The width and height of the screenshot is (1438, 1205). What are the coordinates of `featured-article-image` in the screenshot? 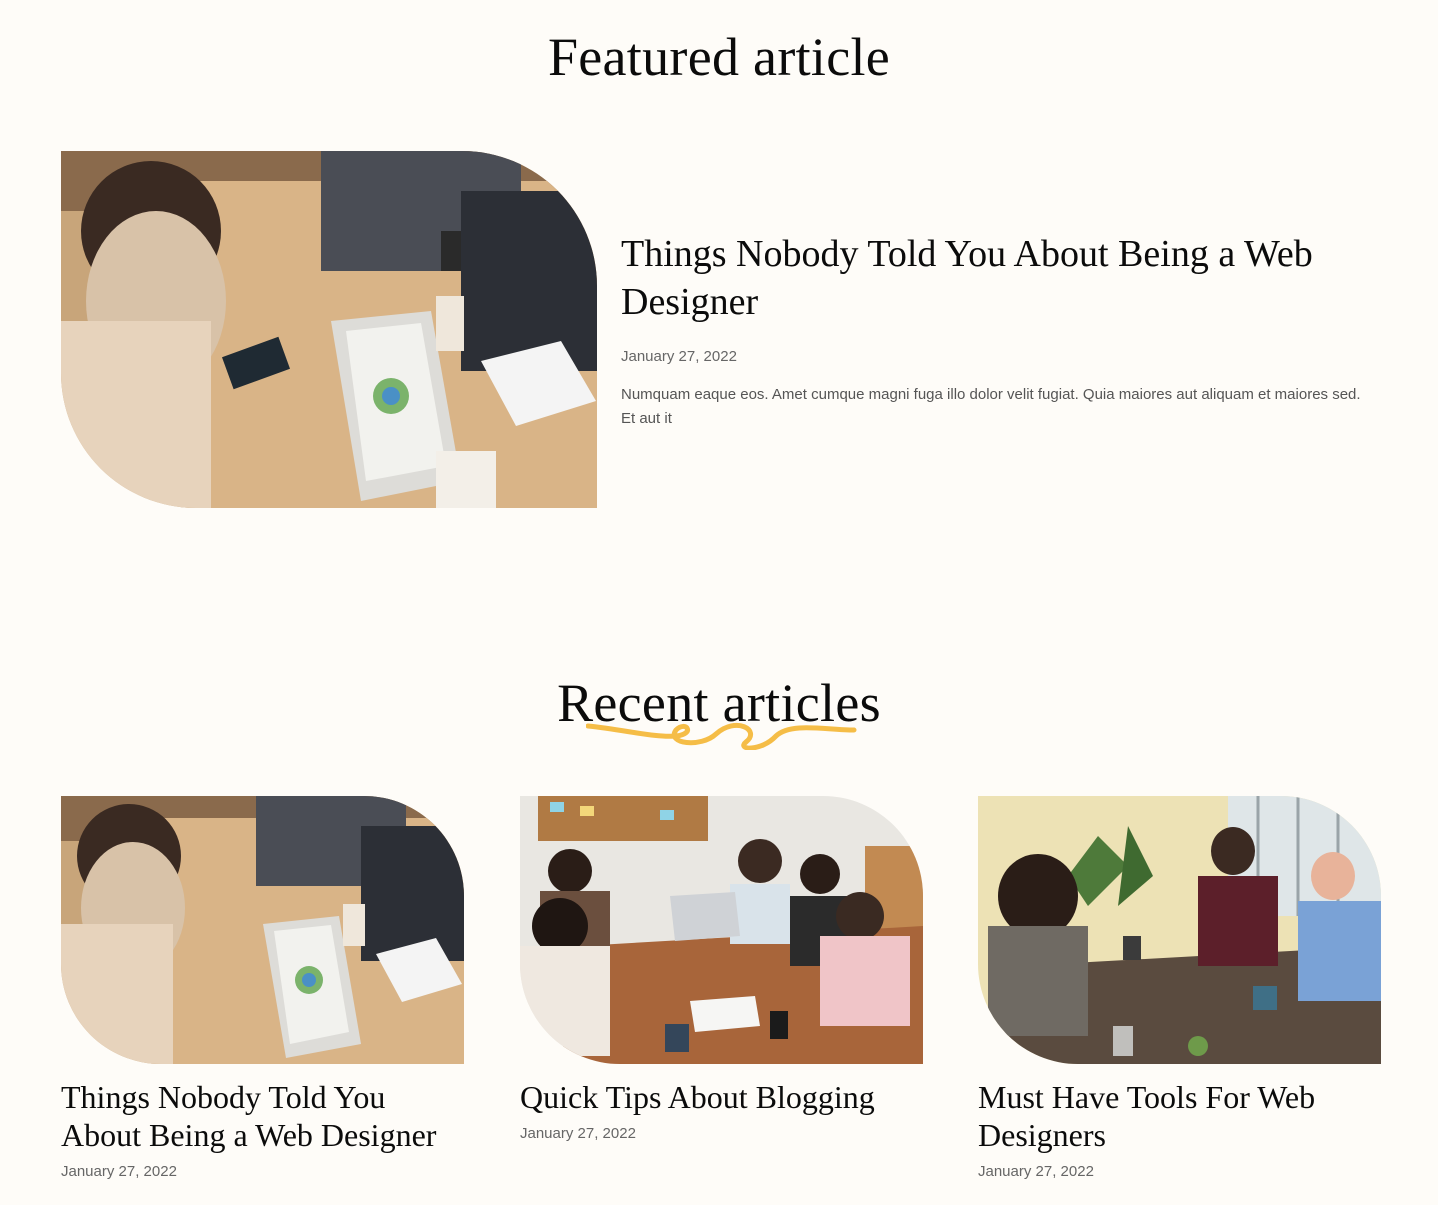 It's located at (329, 329).